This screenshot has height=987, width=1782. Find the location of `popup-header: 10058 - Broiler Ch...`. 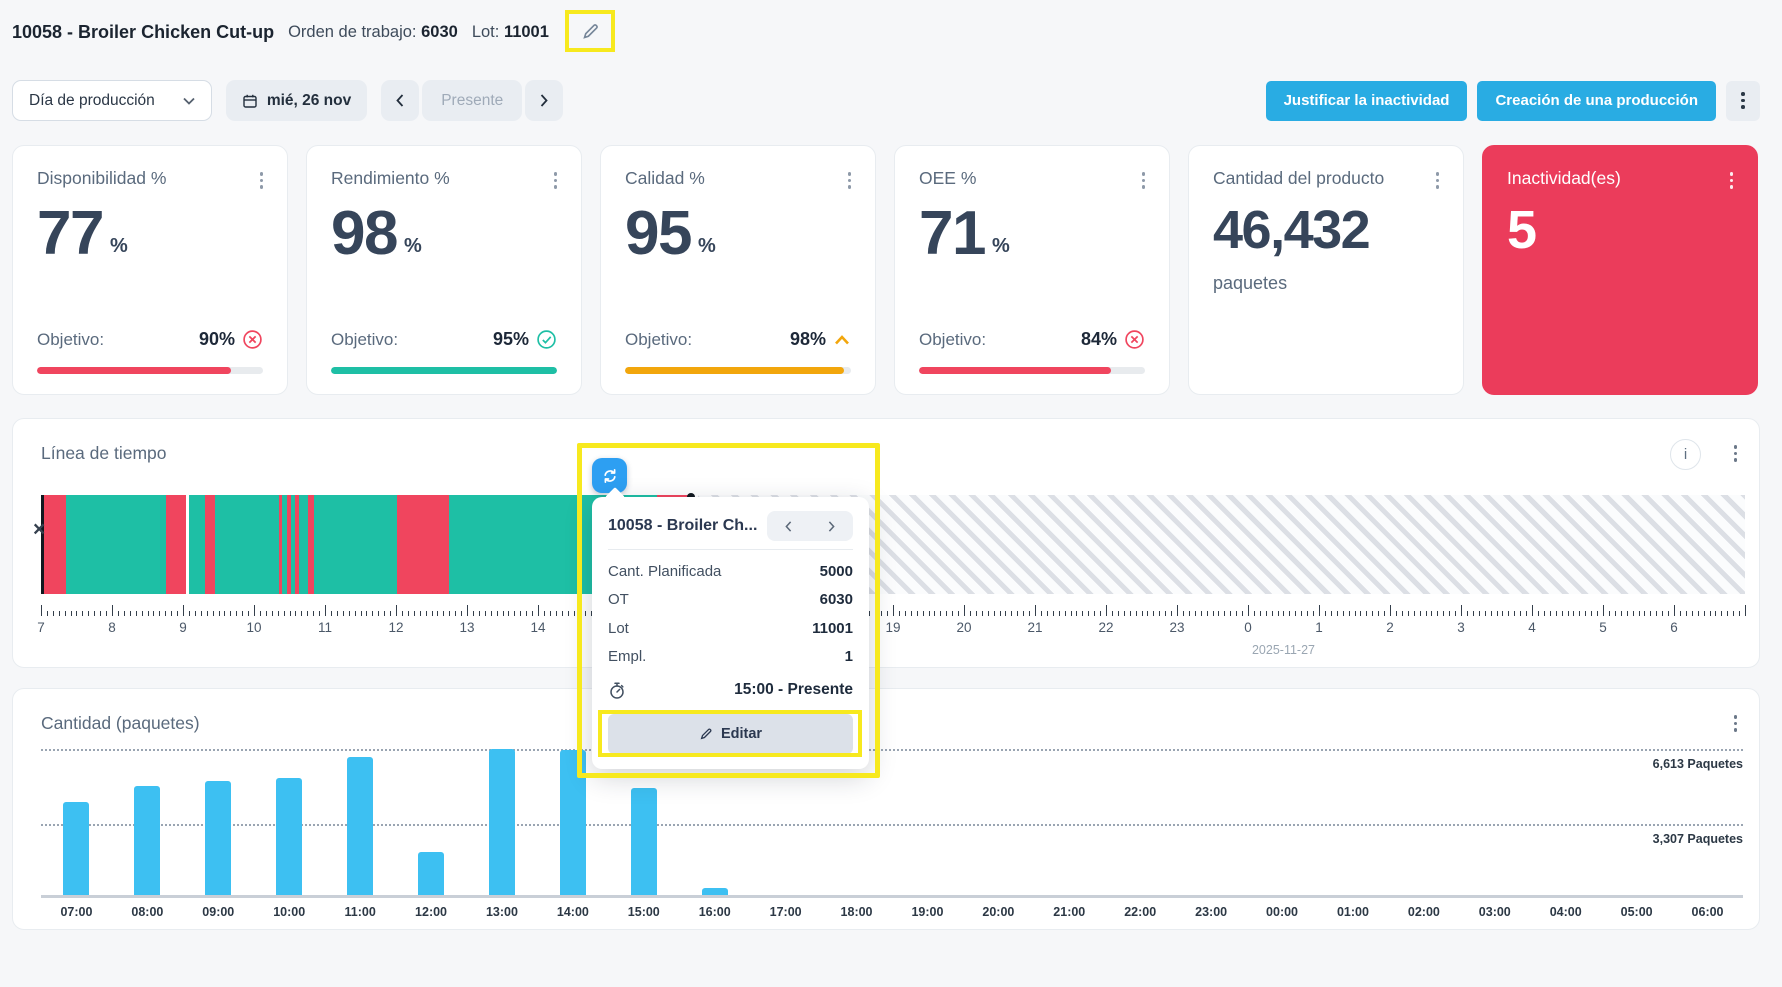

popup-header: 10058 - Broiler Ch... is located at coordinates (730, 526).